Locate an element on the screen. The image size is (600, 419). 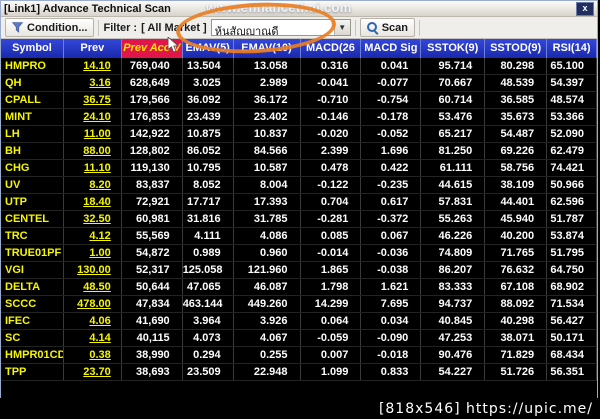
cell-prev-acc-v: 50,644 is located at coordinates (152, 287).